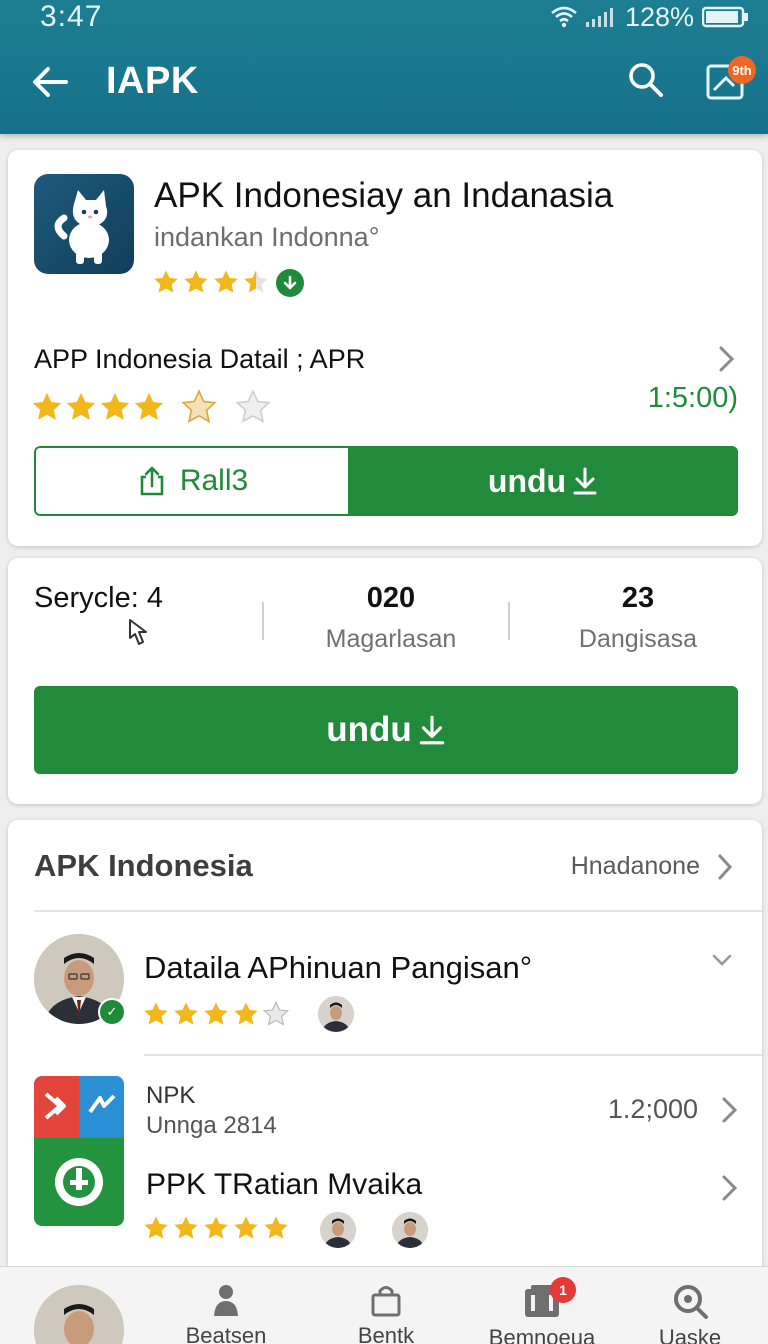 This screenshot has width=768, height=1344. What do you see at coordinates (267, 237) in the screenshot?
I see `app-subtitle: indankan Indonna°` at bounding box center [267, 237].